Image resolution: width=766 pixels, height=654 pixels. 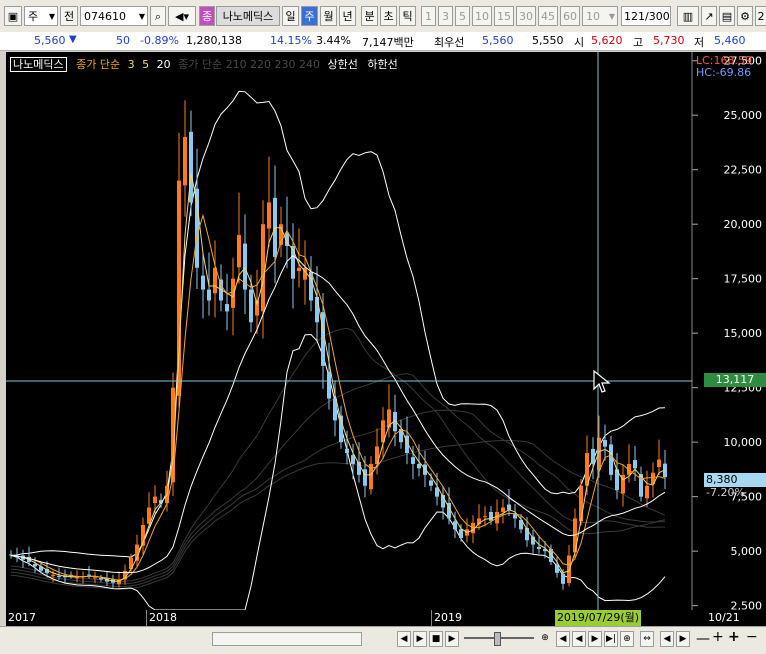 I want to click on code-input: 074610 ▼, so click(x=114, y=16).